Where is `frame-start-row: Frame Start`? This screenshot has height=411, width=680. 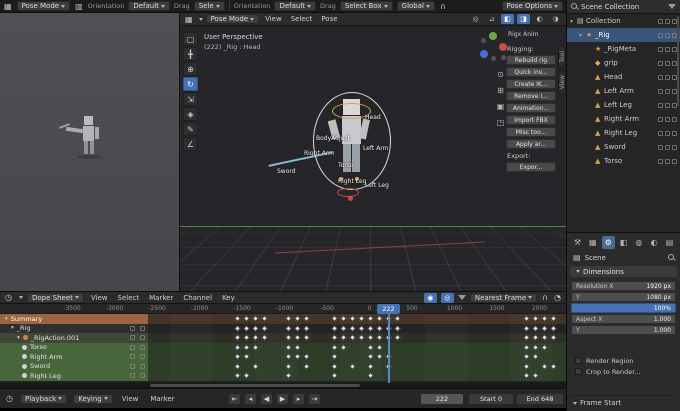
frame-start-row: Frame Start is located at coordinates (623, 401).